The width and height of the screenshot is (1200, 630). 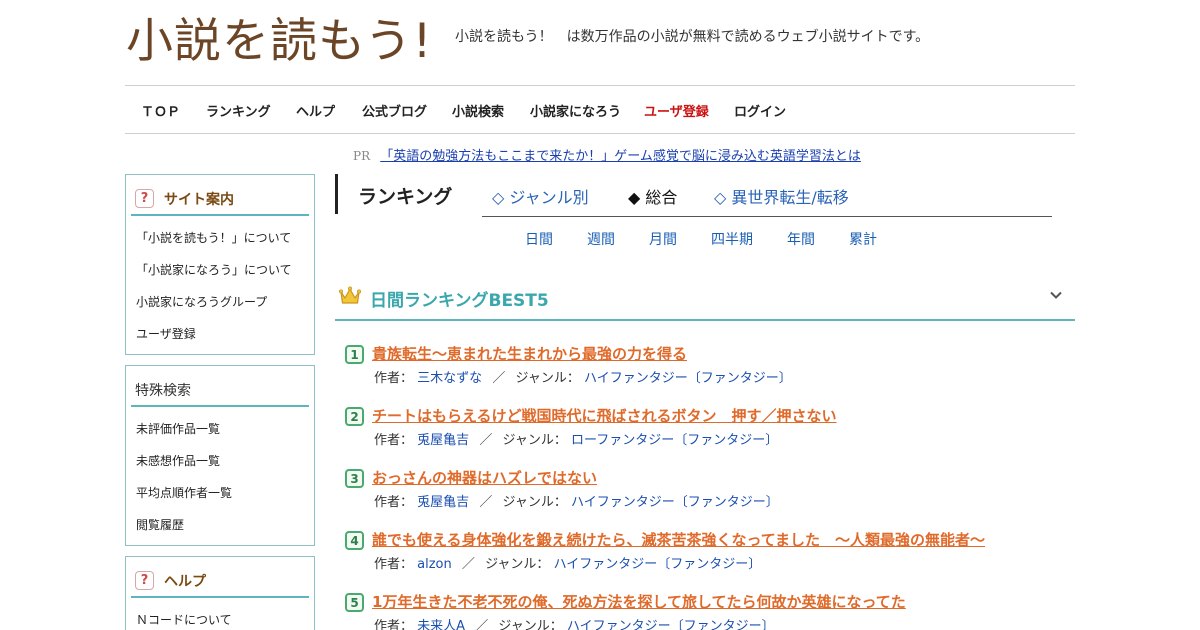 What do you see at coordinates (354, 478) in the screenshot?
I see `rank-badge: 3` at bounding box center [354, 478].